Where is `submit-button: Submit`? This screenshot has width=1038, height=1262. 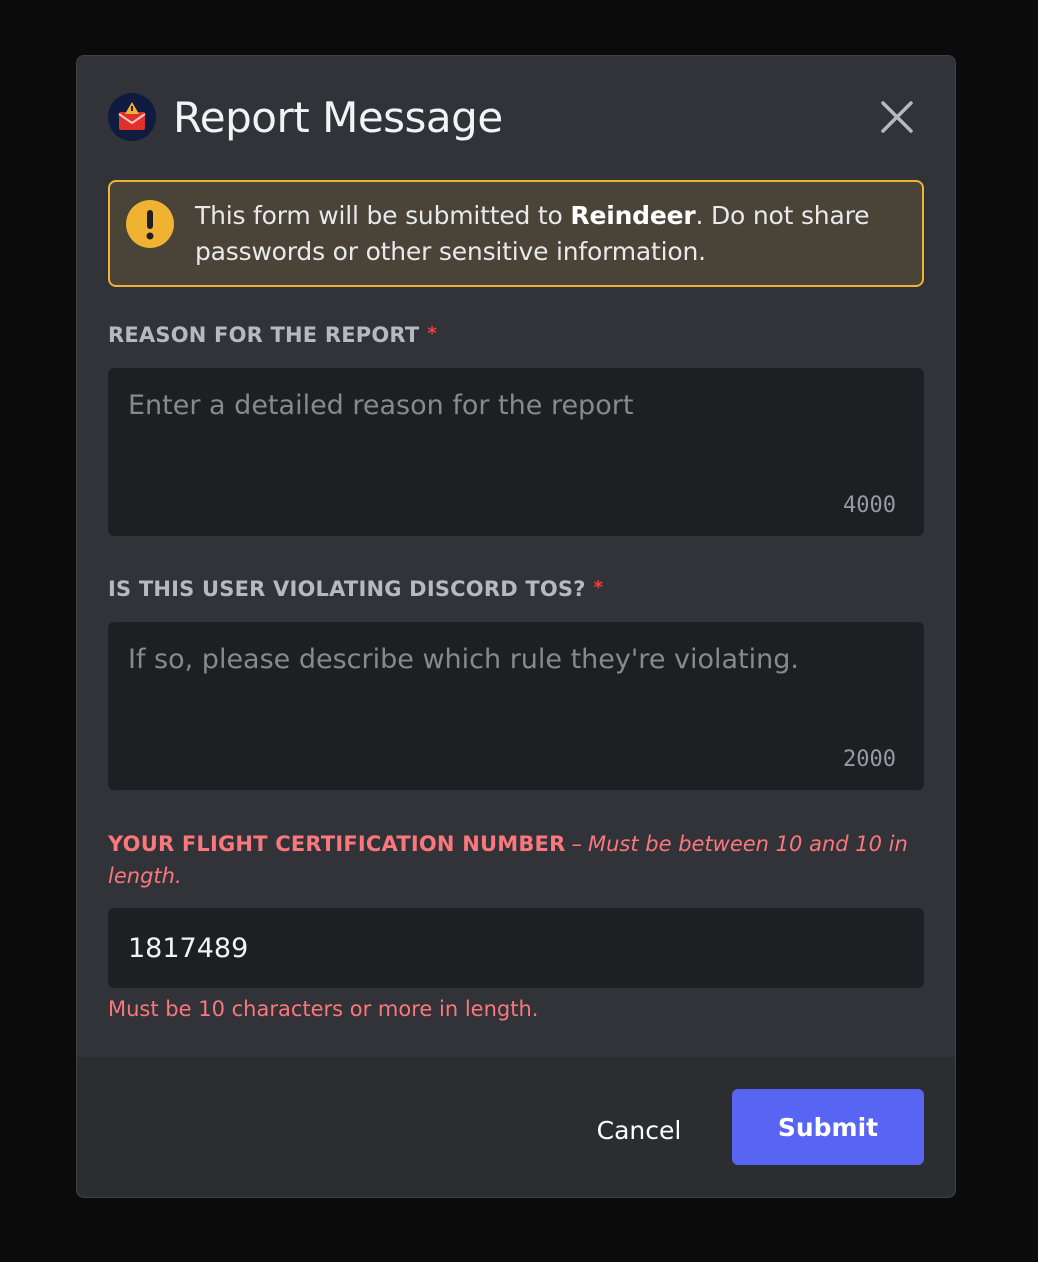 submit-button: Submit is located at coordinates (828, 1127).